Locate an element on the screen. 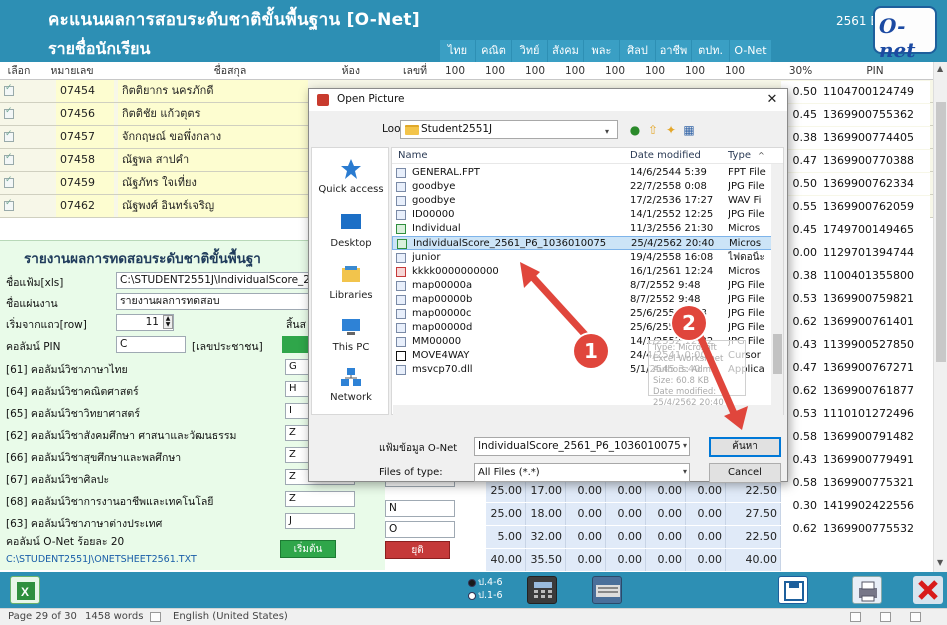 The width and height of the screenshot is (947, 625). find-button: ค้นหา is located at coordinates (745, 447).